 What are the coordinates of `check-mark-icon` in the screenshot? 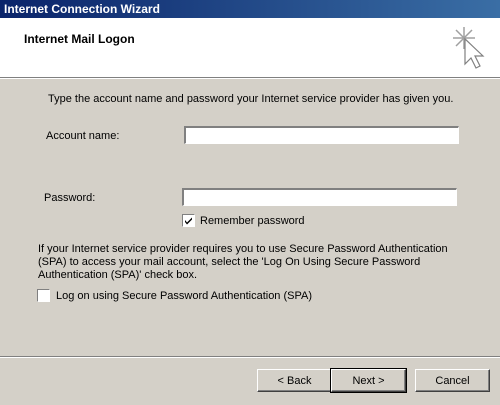 It's located at (188, 221).